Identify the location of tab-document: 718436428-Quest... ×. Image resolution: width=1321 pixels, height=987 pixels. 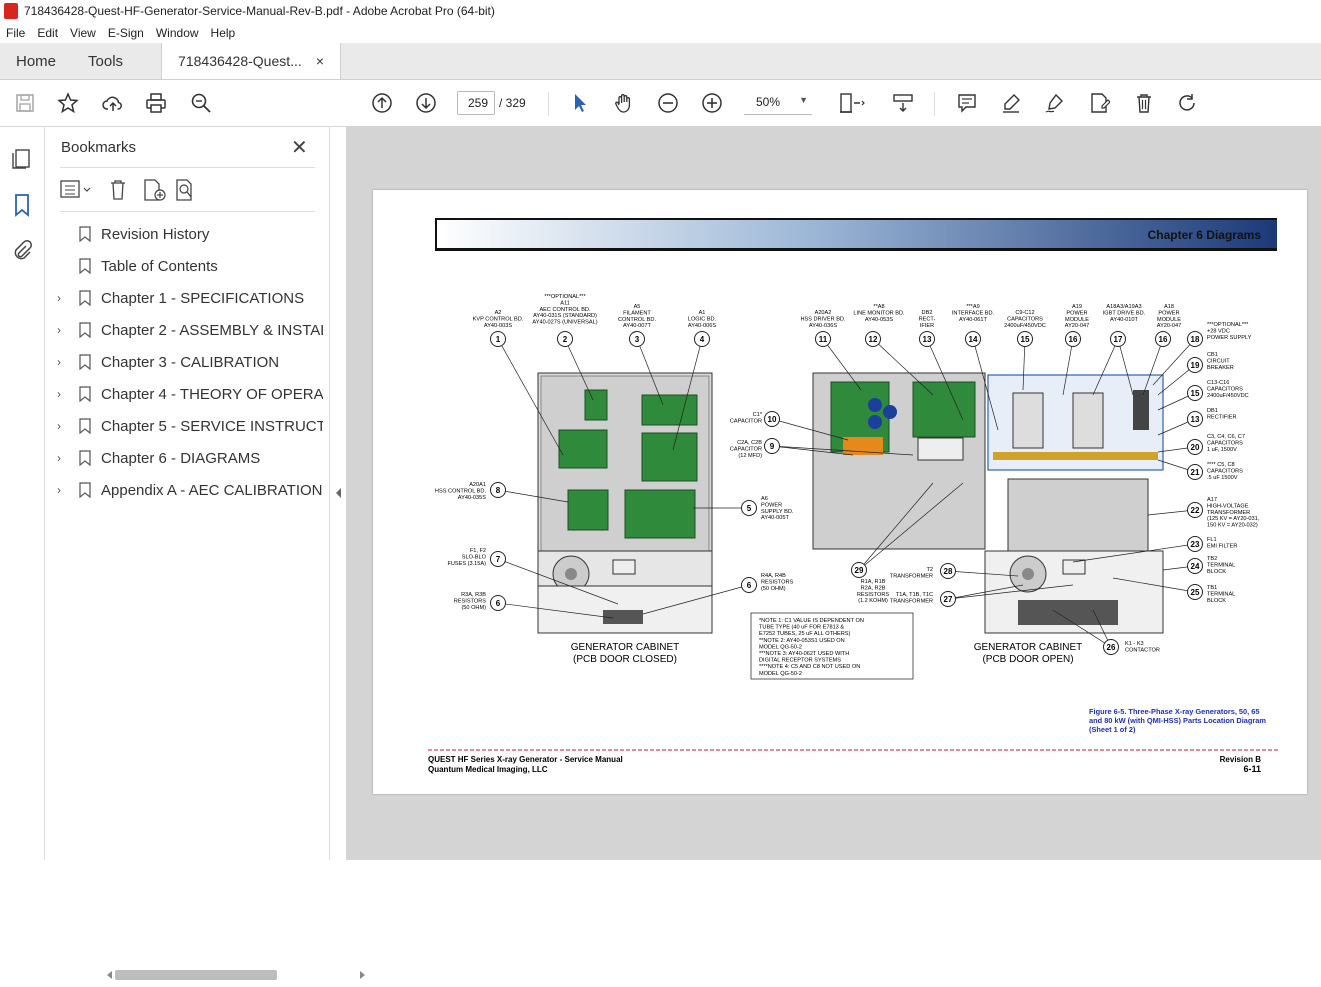
(251, 61).